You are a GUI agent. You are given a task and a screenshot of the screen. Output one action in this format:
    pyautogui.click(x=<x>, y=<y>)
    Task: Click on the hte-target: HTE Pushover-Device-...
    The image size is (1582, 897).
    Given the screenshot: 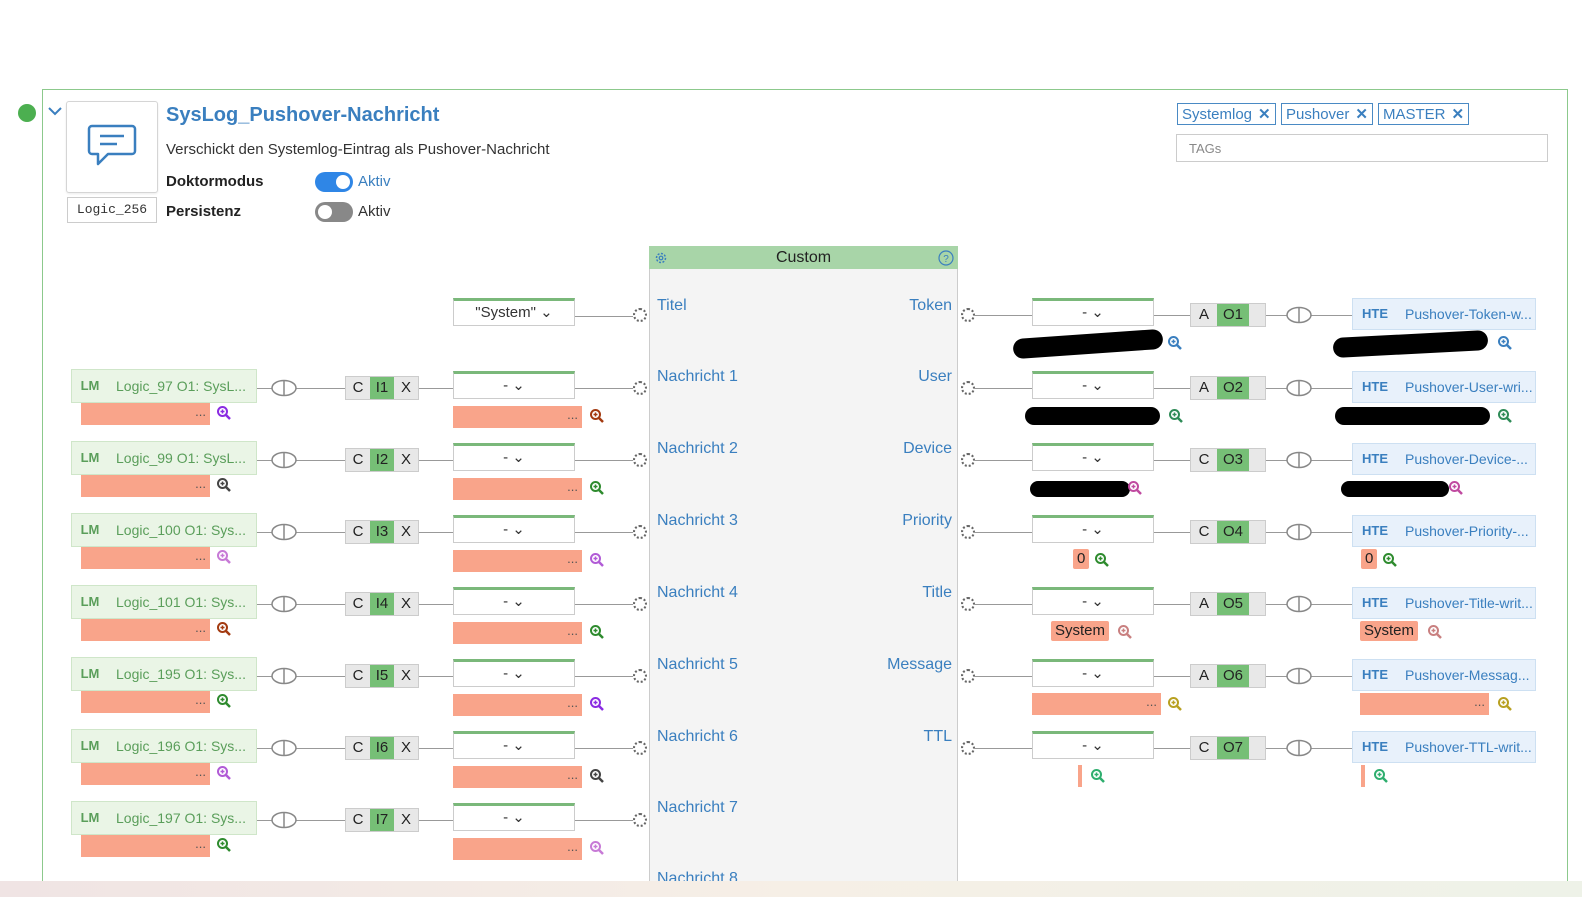 What is the action you would take?
    pyautogui.click(x=1444, y=459)
    